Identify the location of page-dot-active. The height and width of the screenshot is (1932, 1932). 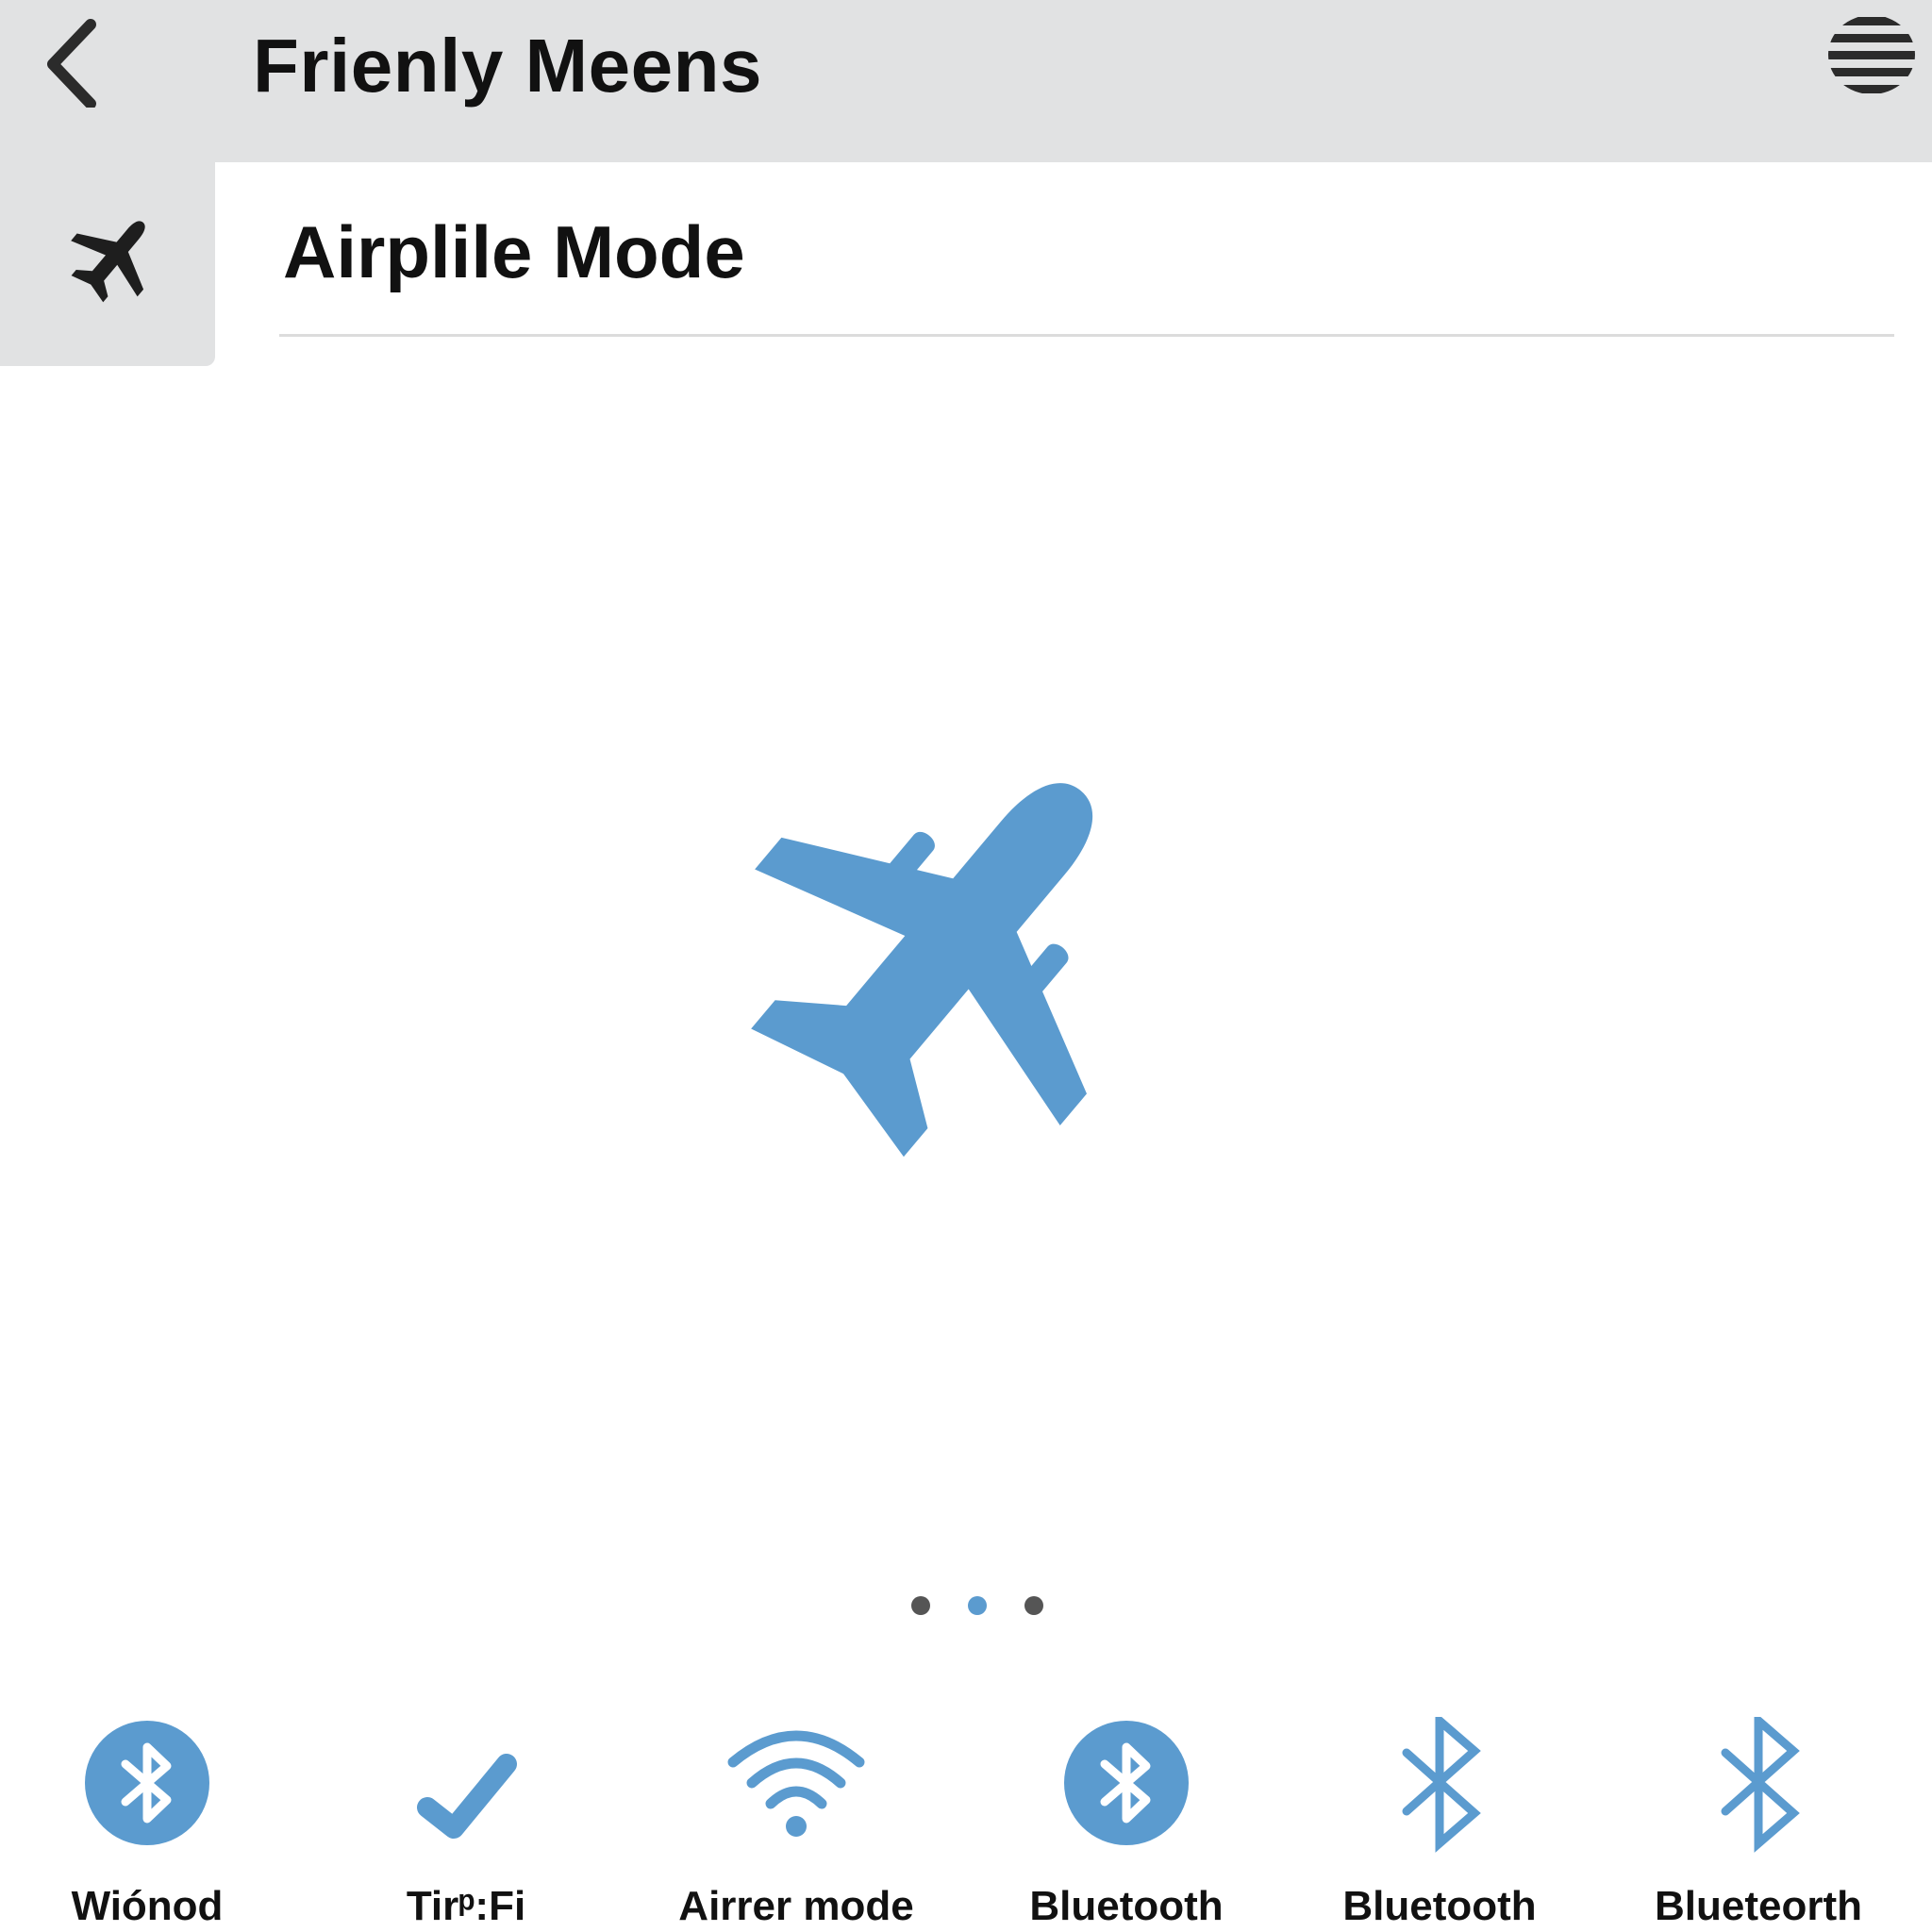
(978, 1606).